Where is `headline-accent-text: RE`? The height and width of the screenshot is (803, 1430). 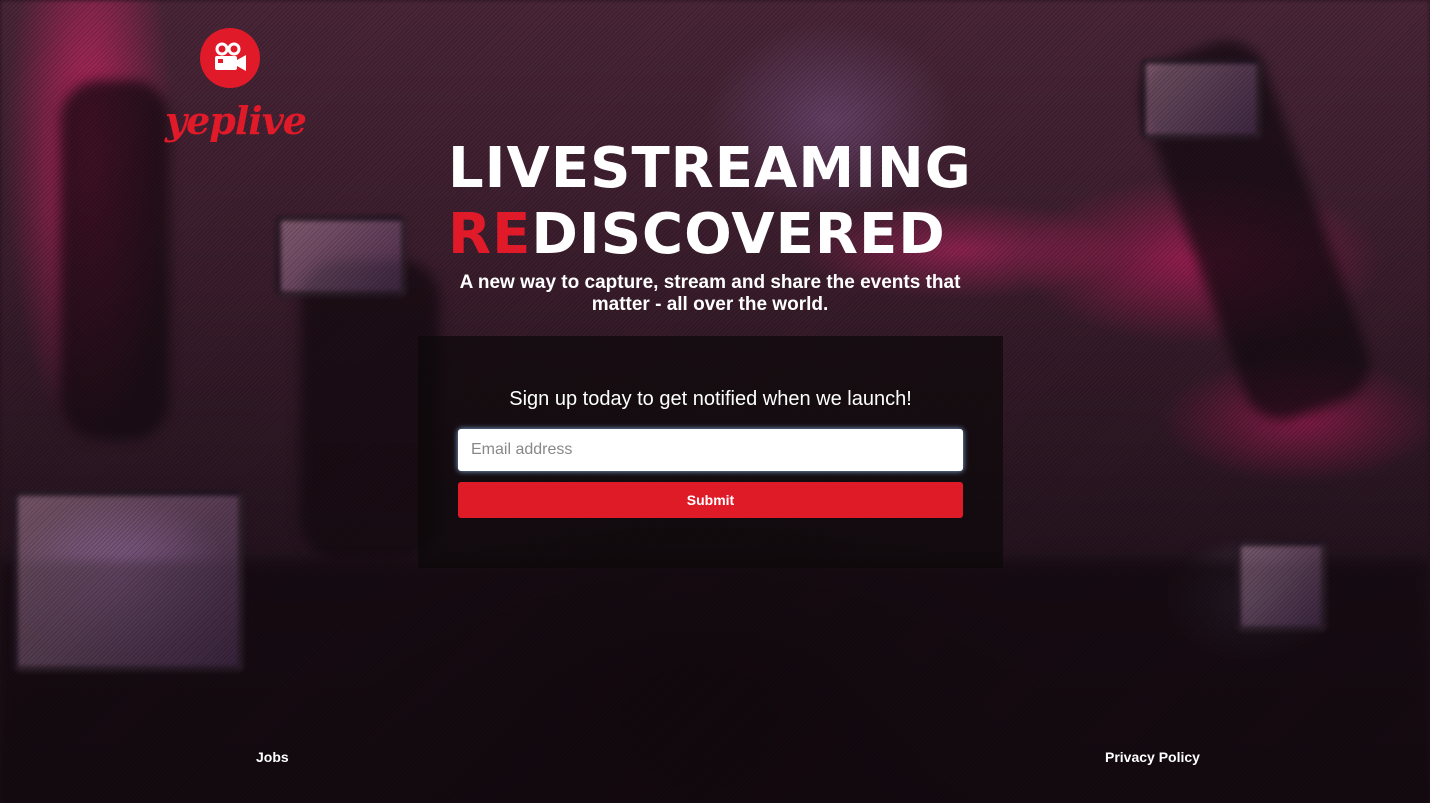 headline-accent-text: RE is located at coordinates (490, 234).